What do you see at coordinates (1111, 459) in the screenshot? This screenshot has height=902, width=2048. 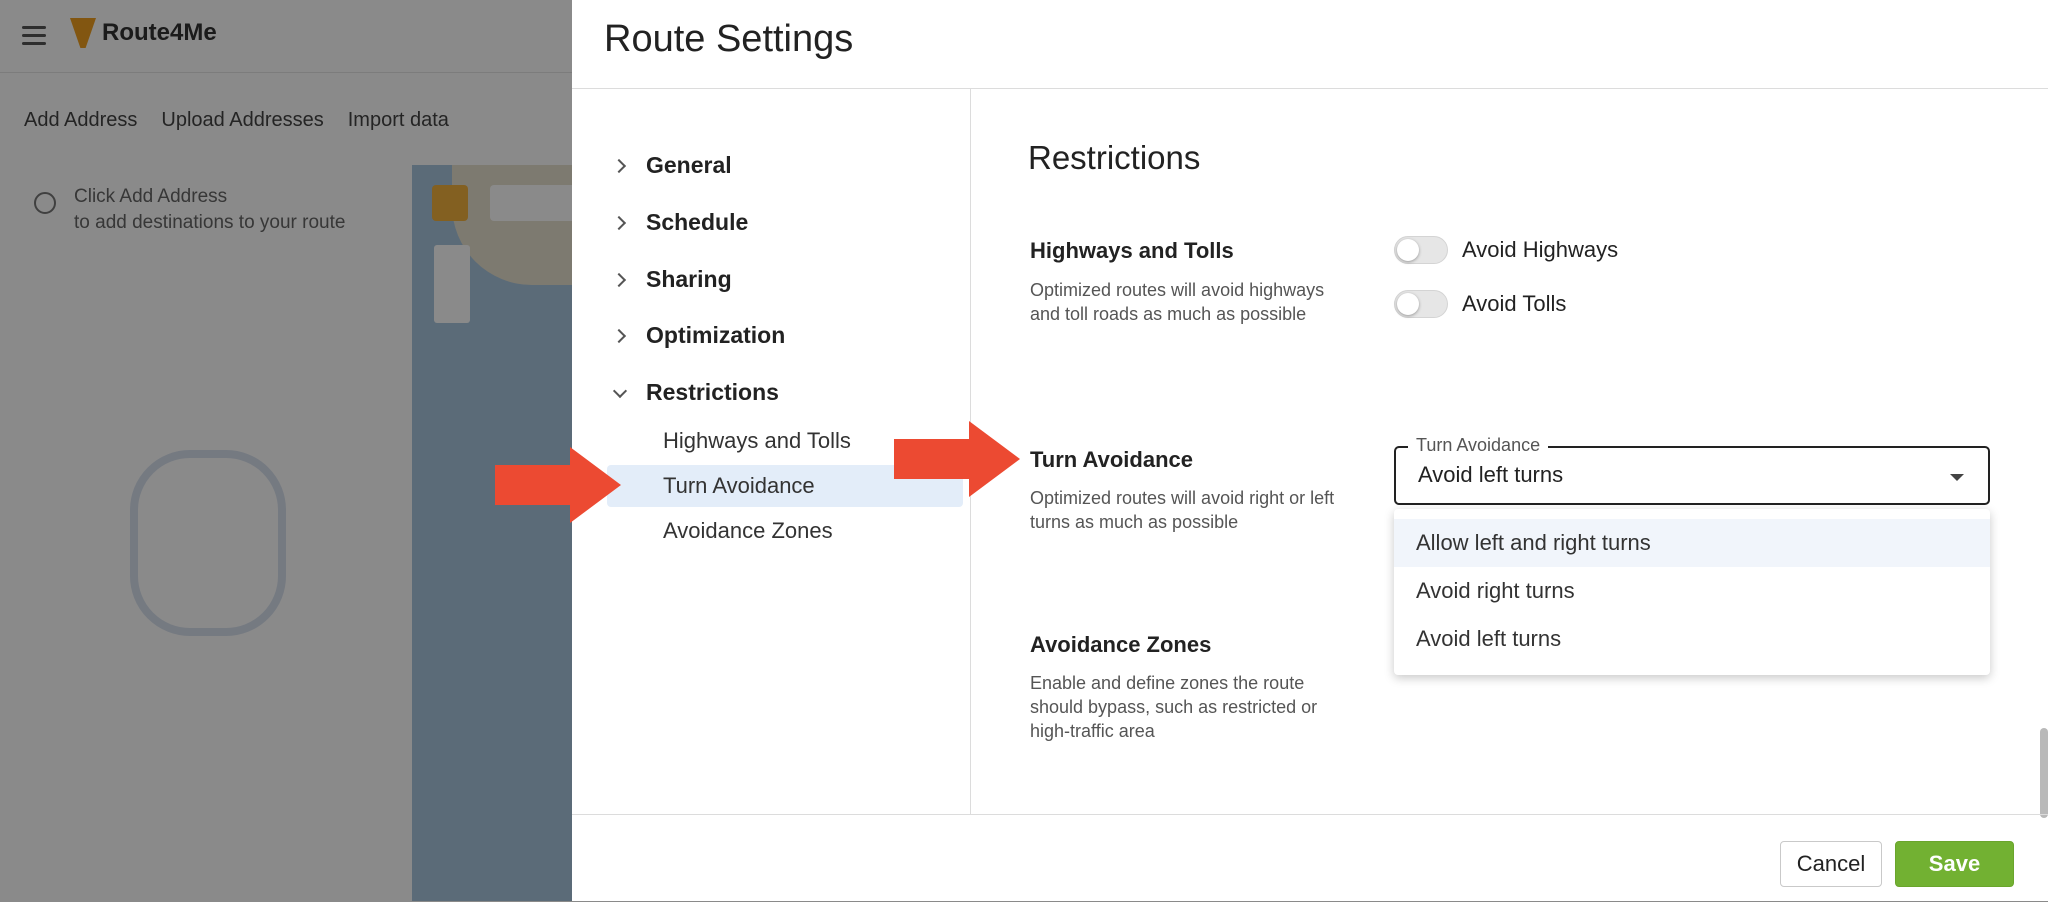 I see `turn-avoidance-label: Turn Avoidance` at bounding box center [1111, 459].